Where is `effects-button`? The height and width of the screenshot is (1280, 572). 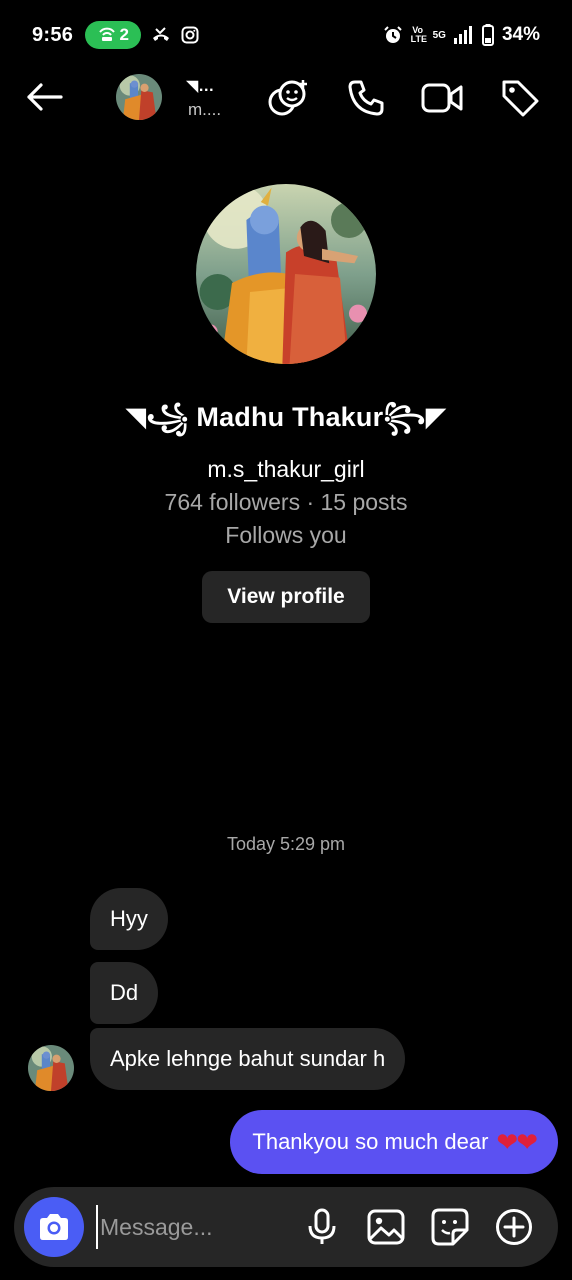
effects-button is located at coordinates (288, 98).